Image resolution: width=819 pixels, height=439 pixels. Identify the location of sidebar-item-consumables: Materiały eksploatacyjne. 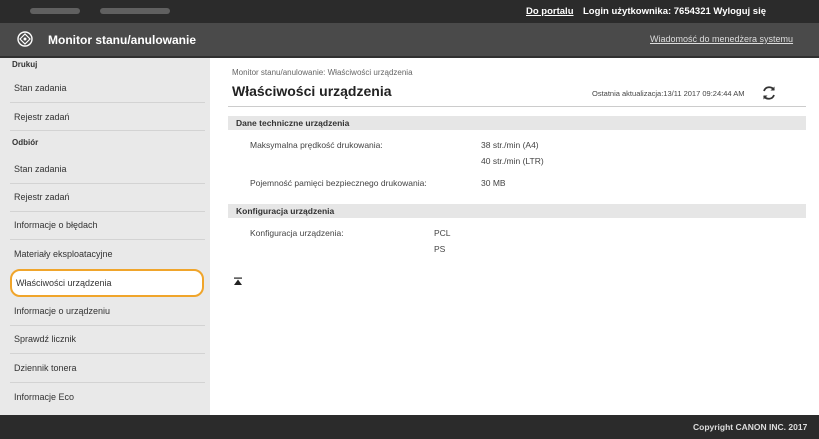
(108, 254).